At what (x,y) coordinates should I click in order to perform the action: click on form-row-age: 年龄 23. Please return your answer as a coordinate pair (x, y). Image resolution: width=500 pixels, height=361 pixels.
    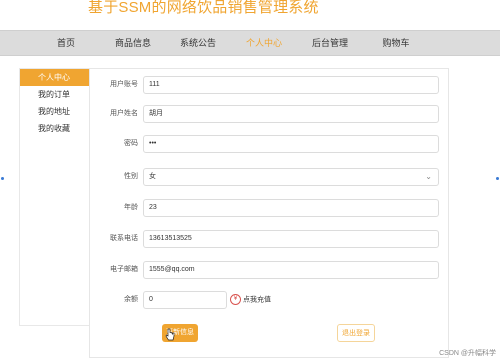
    Looking at the image, I should click on (269, 208).